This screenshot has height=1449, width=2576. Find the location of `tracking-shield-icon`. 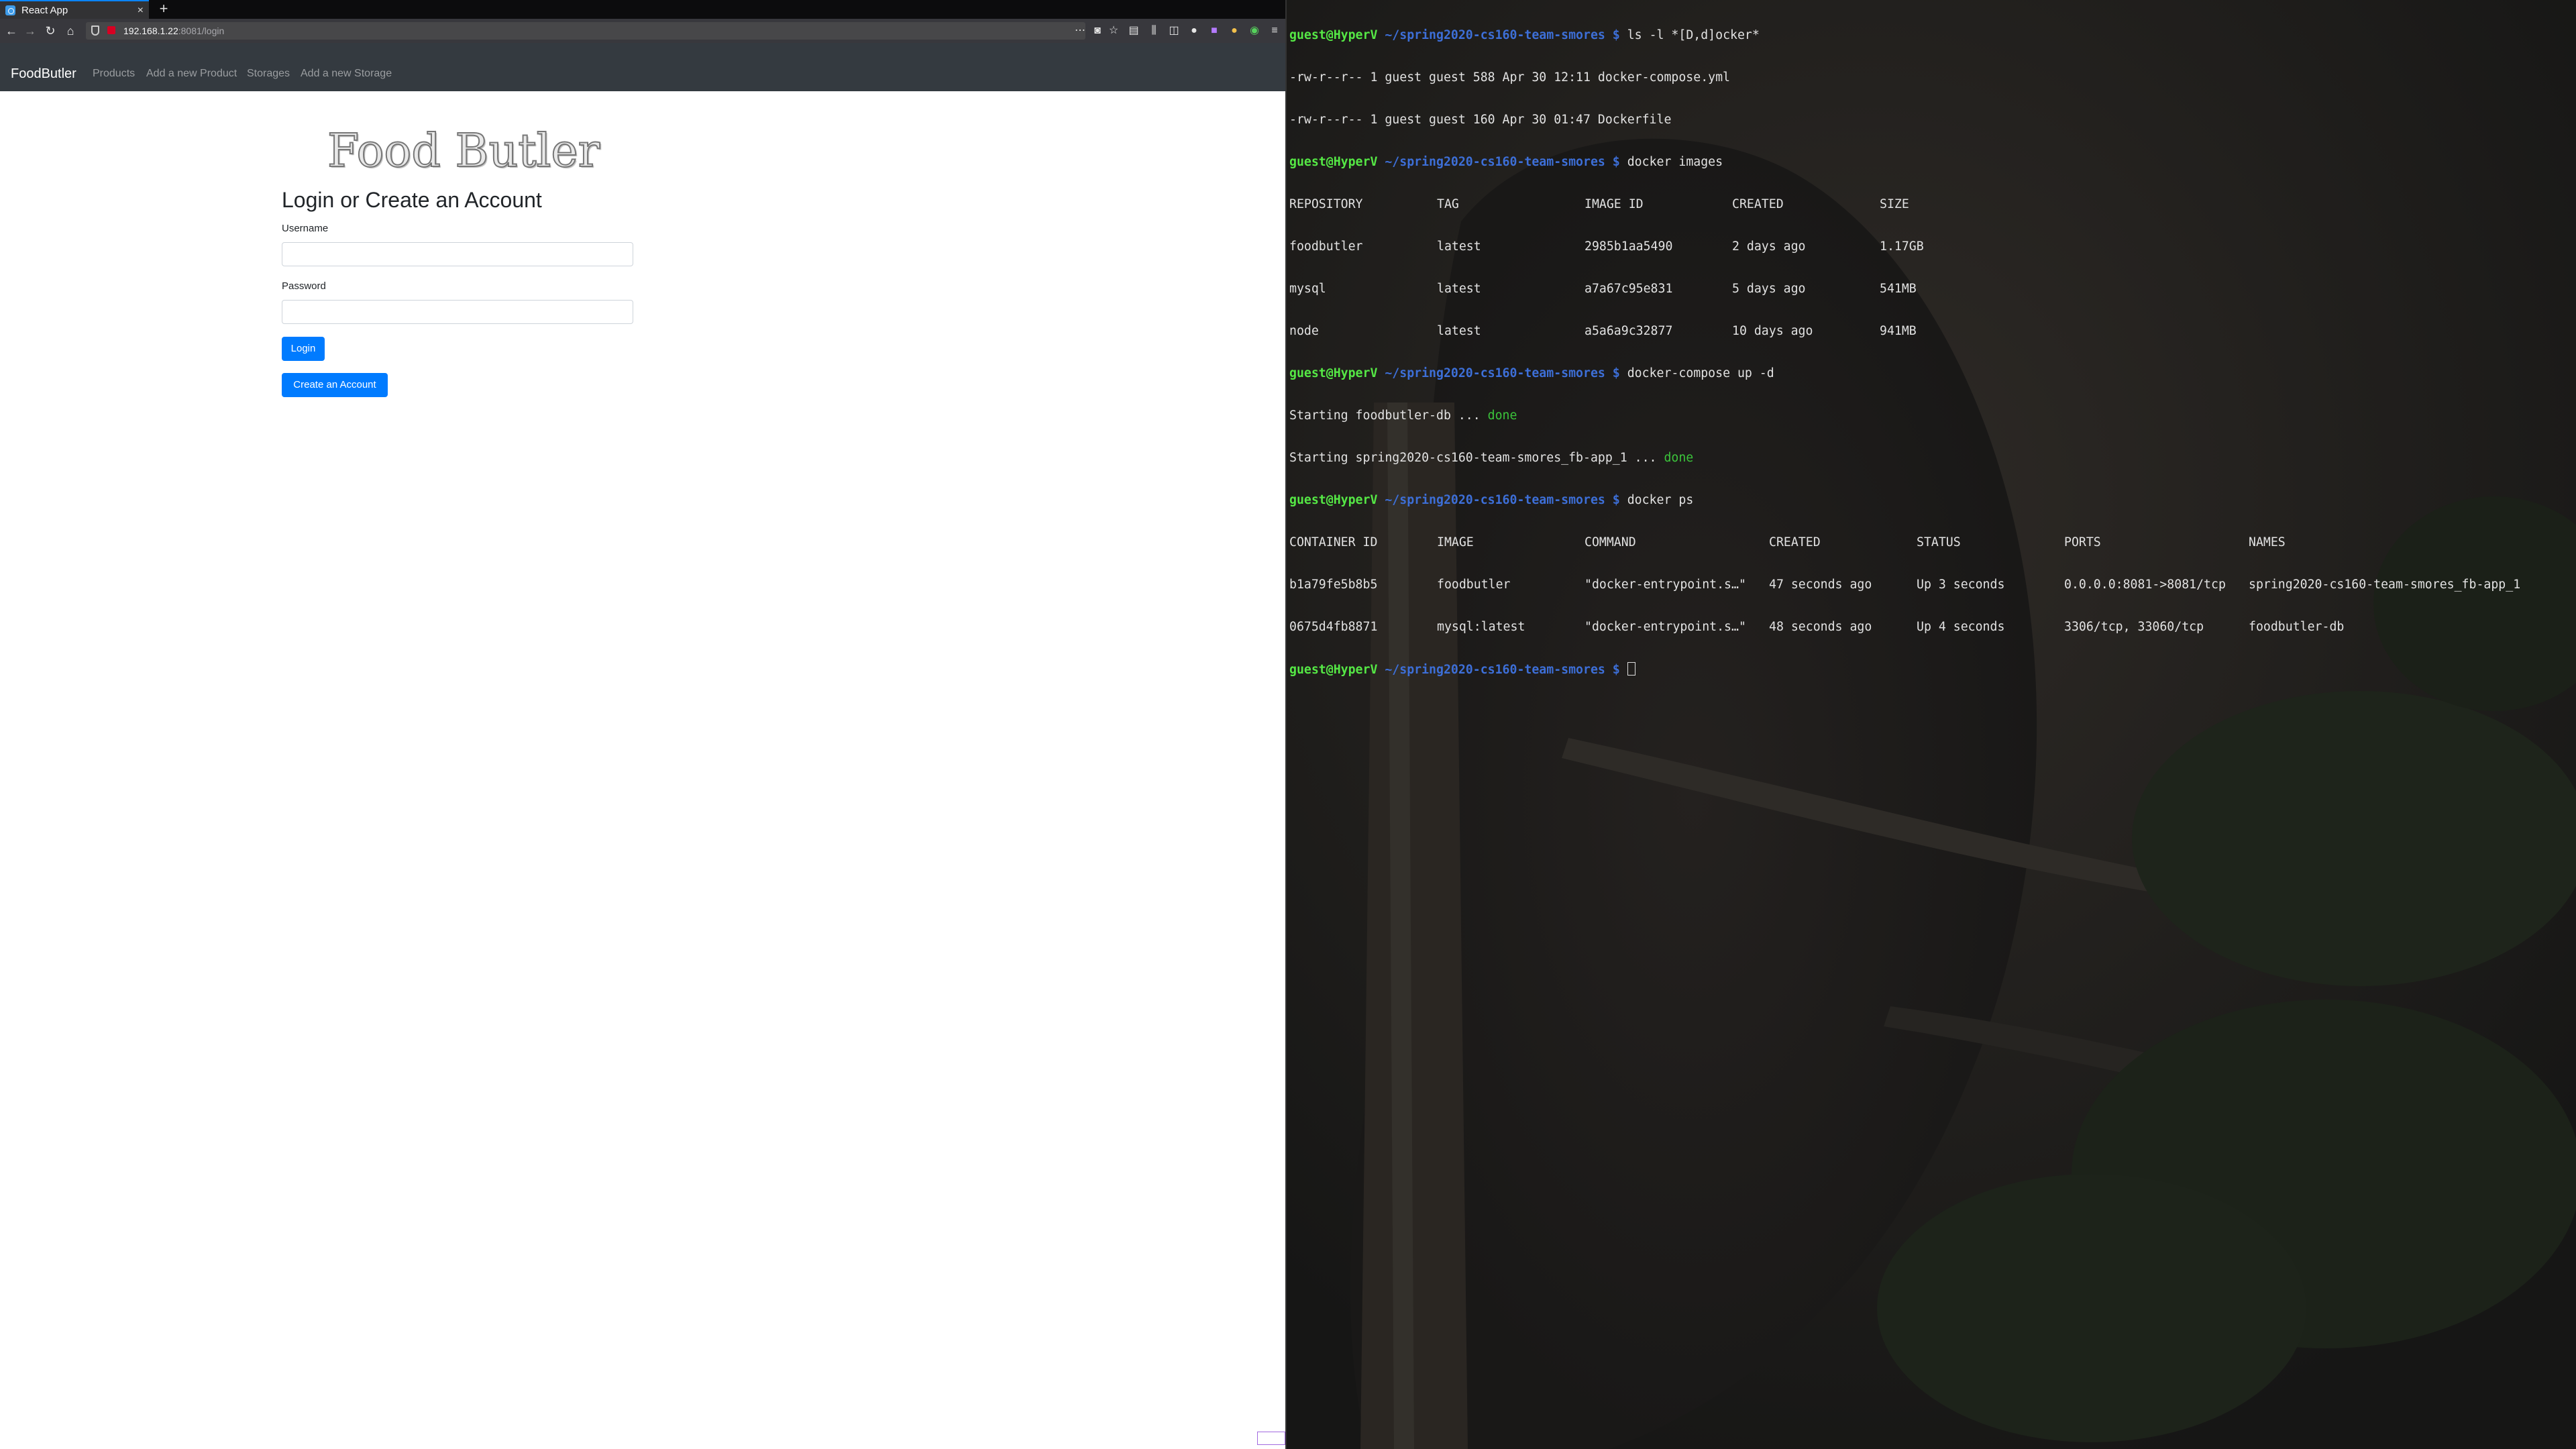

tracking-shield-icon is located at coordinates (95, 30).